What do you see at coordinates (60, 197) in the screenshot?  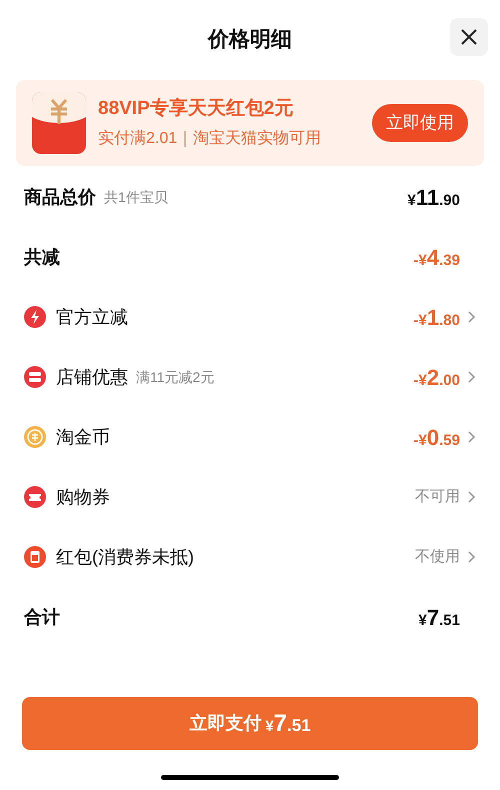 I see `row-label: 商品总价` at bounding box center [60, 197].